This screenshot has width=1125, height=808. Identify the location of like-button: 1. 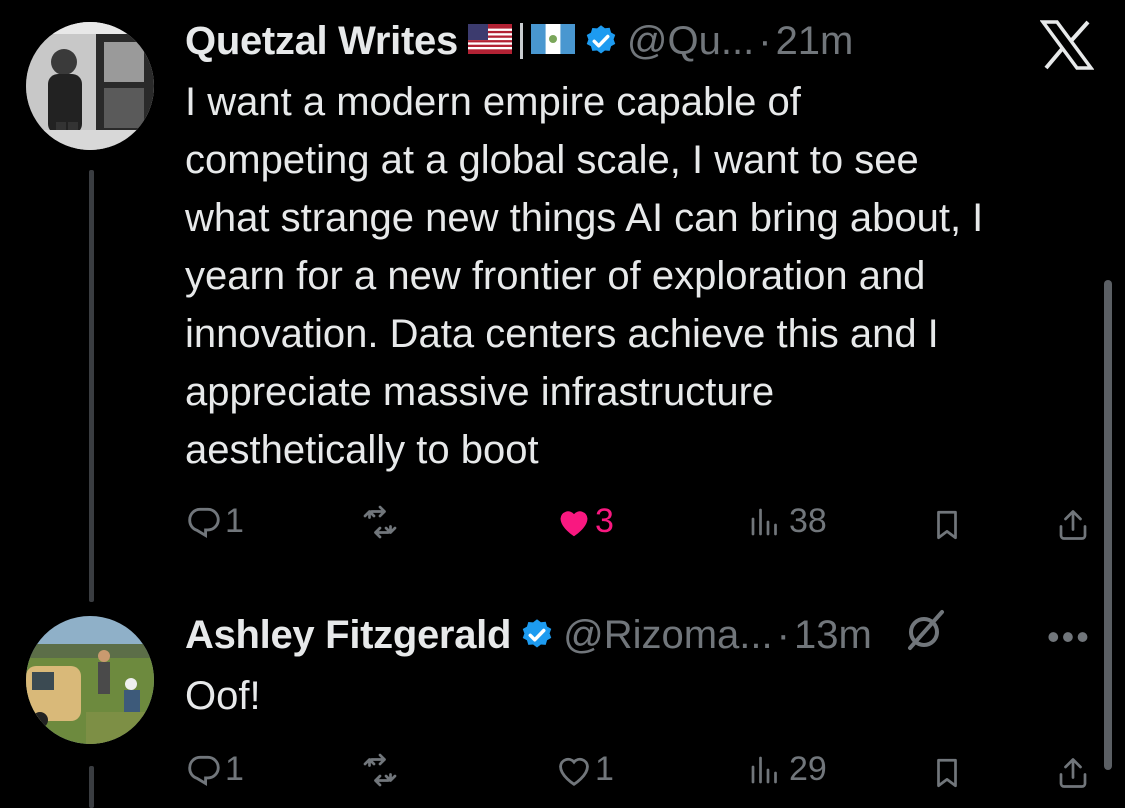
(584, 769).